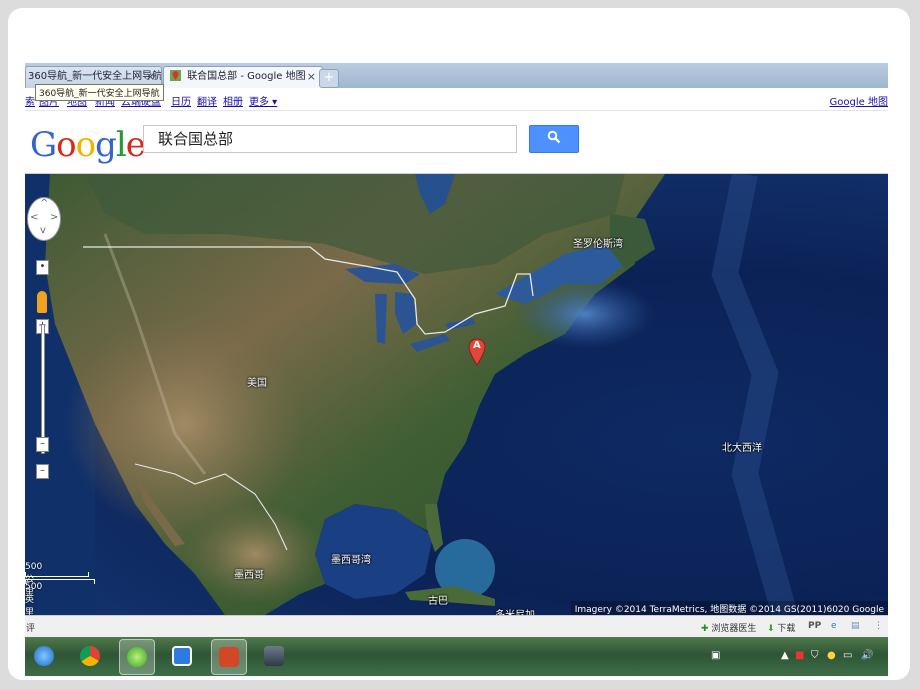 The height and width of the screenshot is (690, 920). Describe the element at coordinates (137, 657) in the screenshot. I see `360-browser-icon` at that location.